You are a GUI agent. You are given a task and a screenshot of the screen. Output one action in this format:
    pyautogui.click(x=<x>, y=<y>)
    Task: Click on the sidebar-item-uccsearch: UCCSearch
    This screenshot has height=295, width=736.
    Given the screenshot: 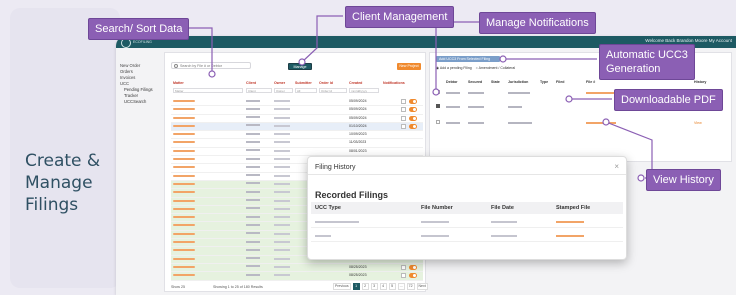 What is the action you would take?
    pyautogui.click(x=140, y=102)
    